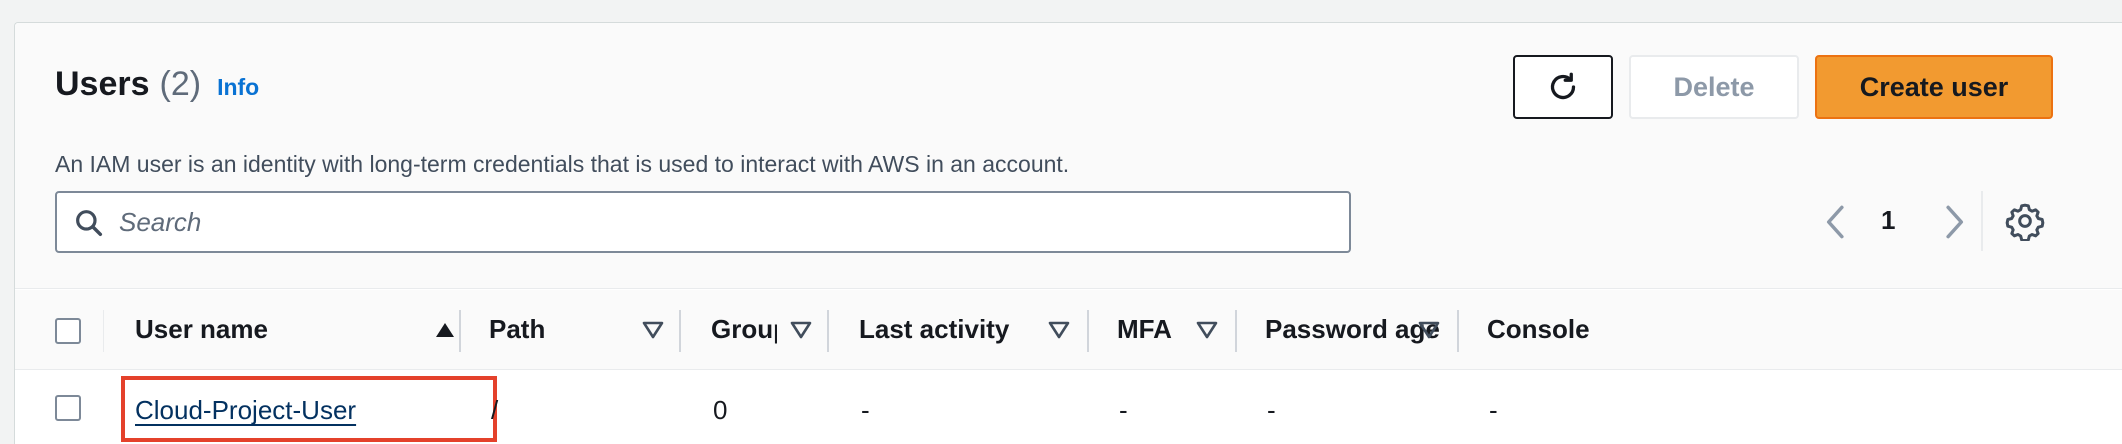 This screenshot has width=2122, height=444. I want to click on search-box, so click(703, 222).